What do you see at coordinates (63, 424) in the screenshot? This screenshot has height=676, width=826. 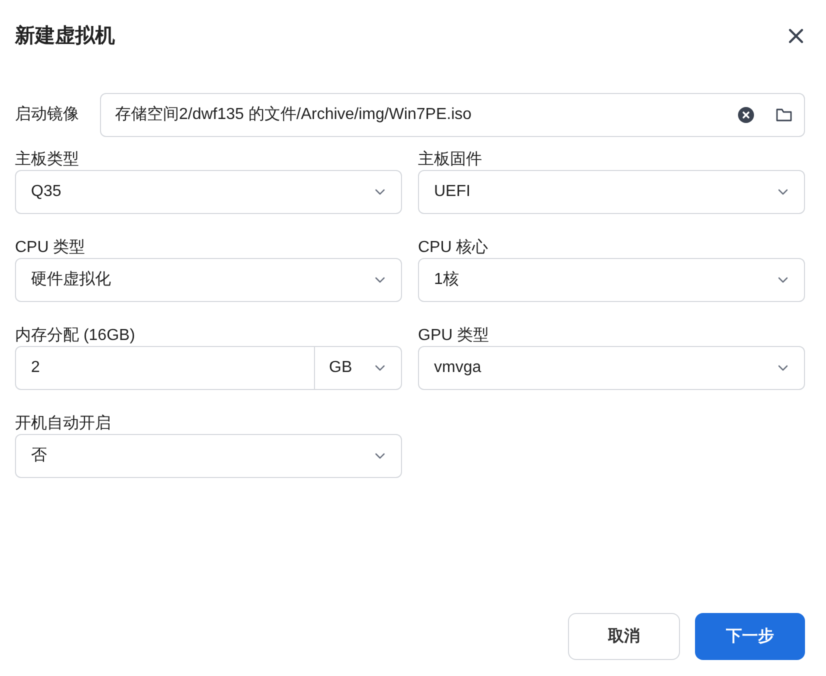 I see `field-label: 开机自动开启` at bounding box center [63, 424].